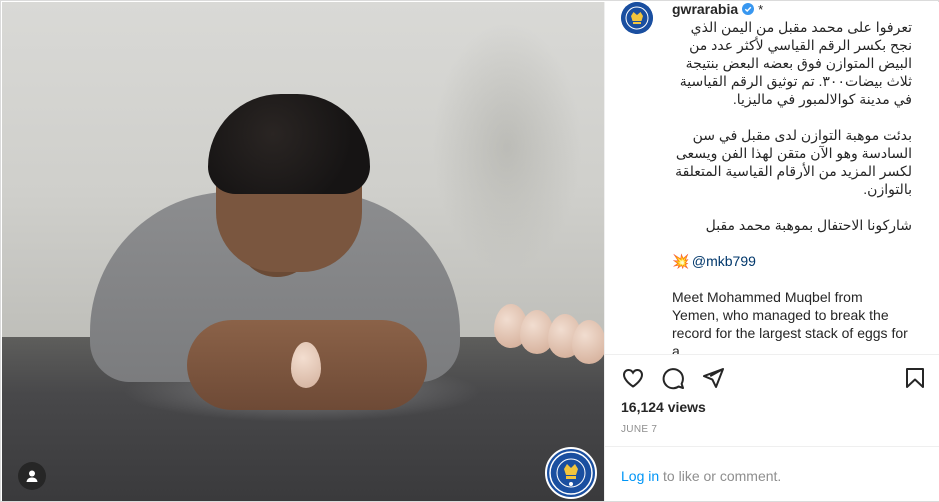 The image size is (939, 502). I want to click on login-prompt-text: to like or comment., so click(720, 476).